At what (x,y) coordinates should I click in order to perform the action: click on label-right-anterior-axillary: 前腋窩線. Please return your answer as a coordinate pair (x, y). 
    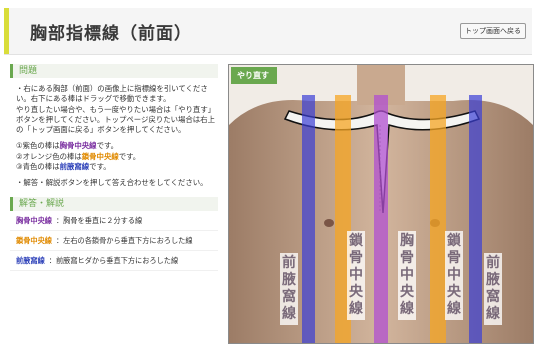
    Looking at the image, I should click on (493, 289).